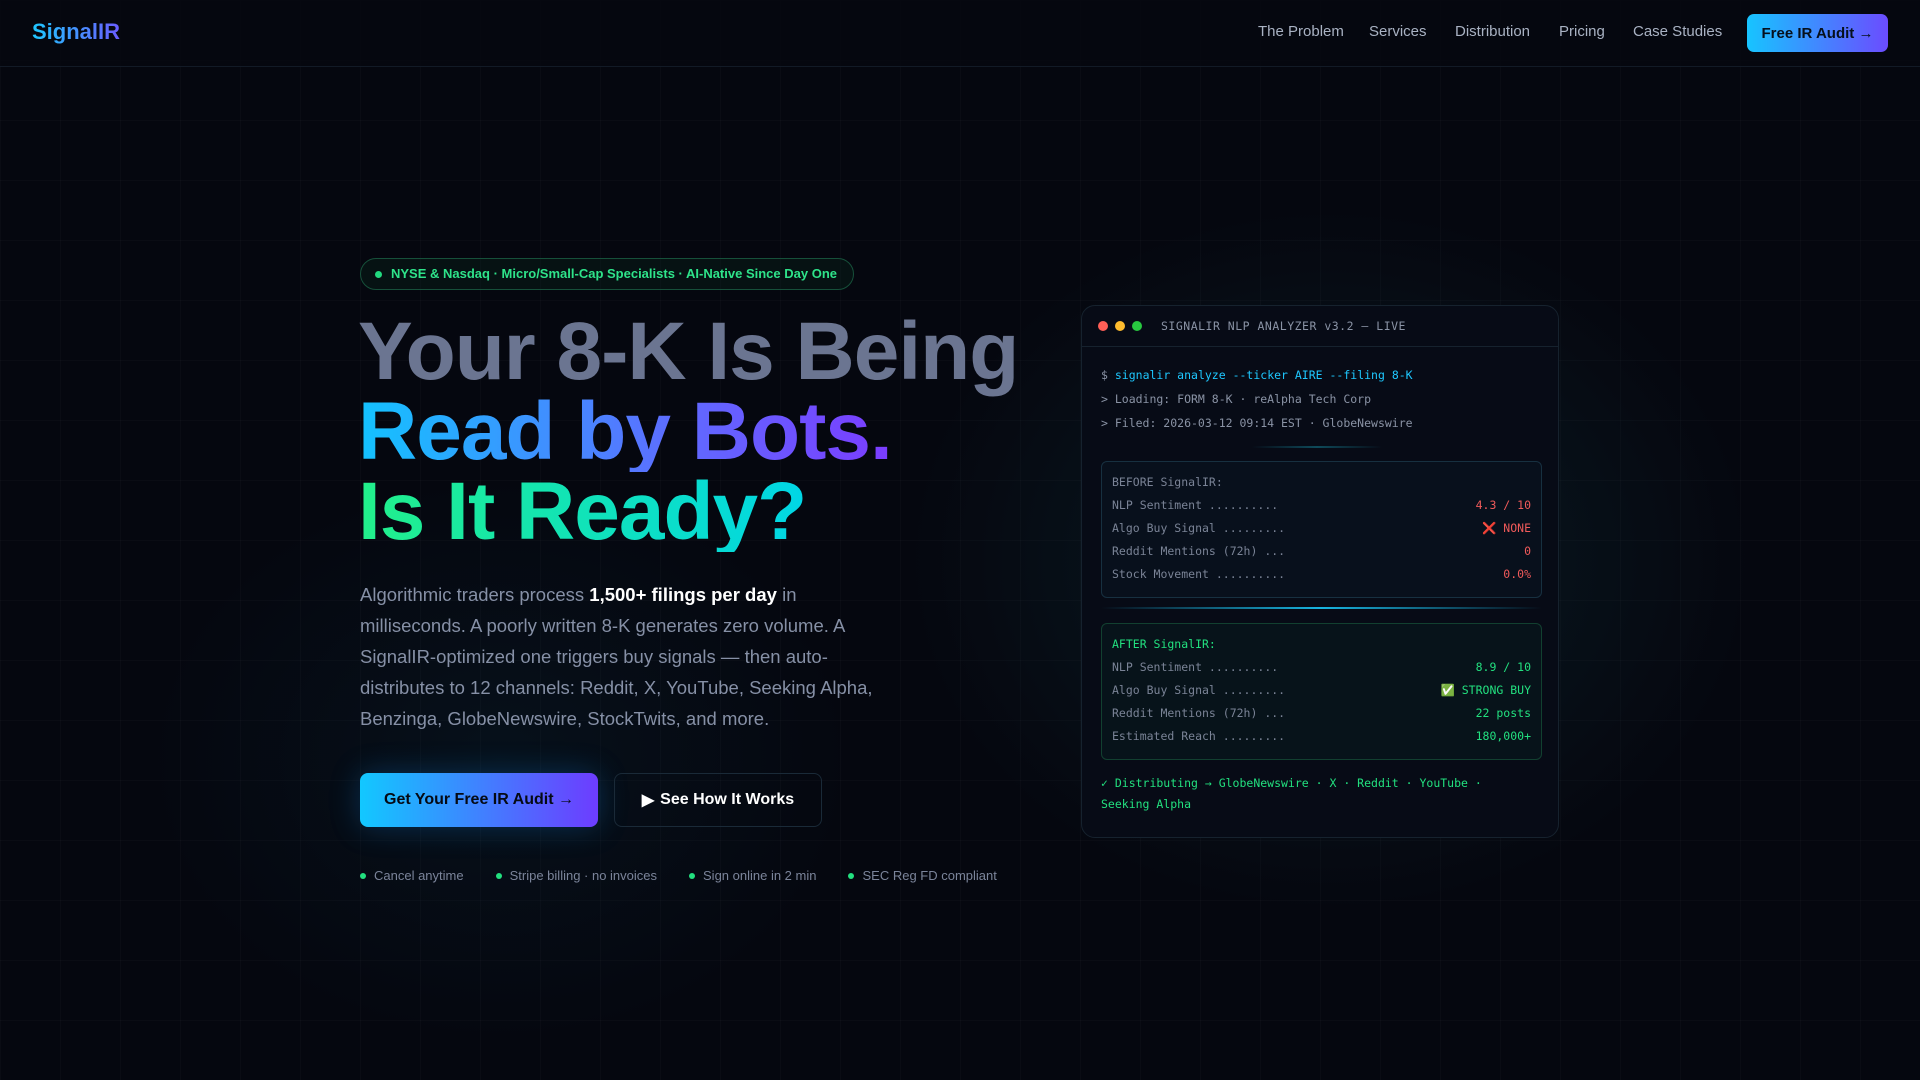  Describe the element at coordinates (1321, 575) in the screenshot. I see `metric-row: Stock Movement .......... 0.0%` at that location.